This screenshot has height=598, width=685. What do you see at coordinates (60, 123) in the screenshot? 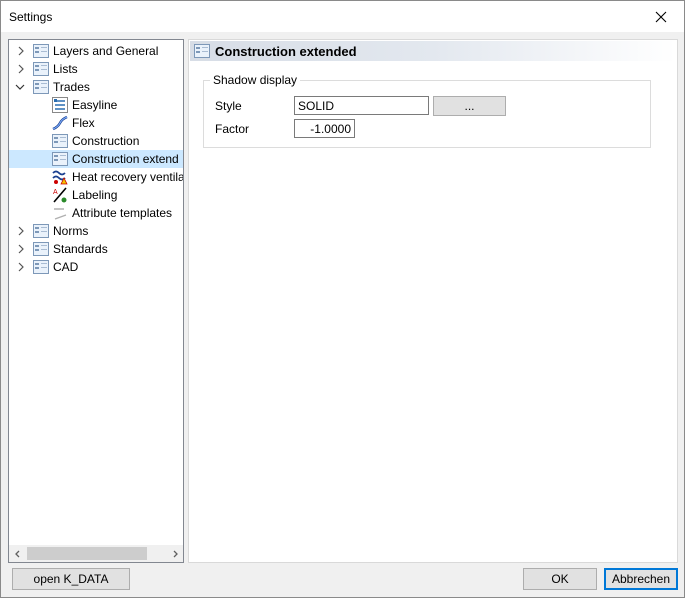
I see `flex-icon` at bounding box center [60, 123].